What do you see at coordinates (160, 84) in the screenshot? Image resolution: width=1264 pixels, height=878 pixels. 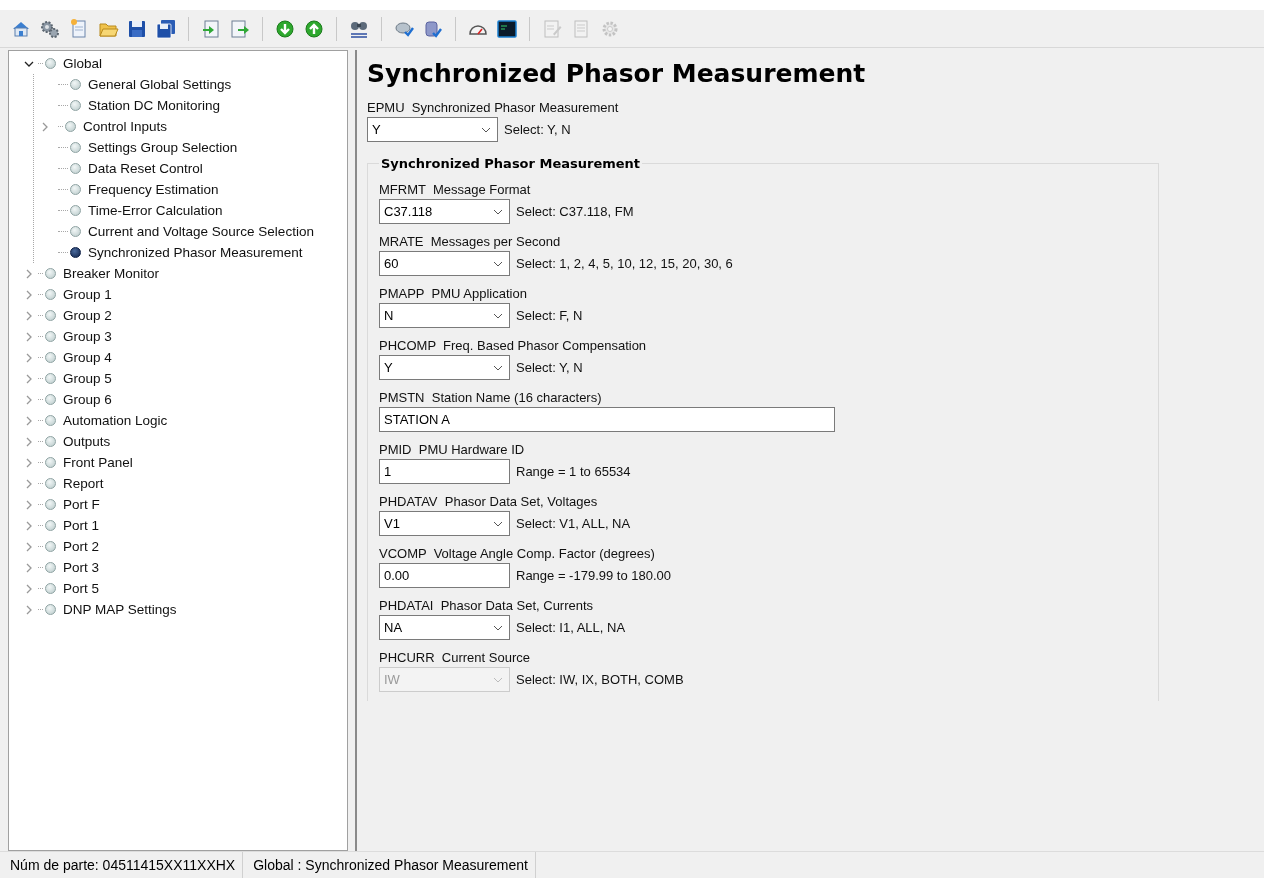 I see `tree-item: General Global Settings` at bounding box center [160, 84].